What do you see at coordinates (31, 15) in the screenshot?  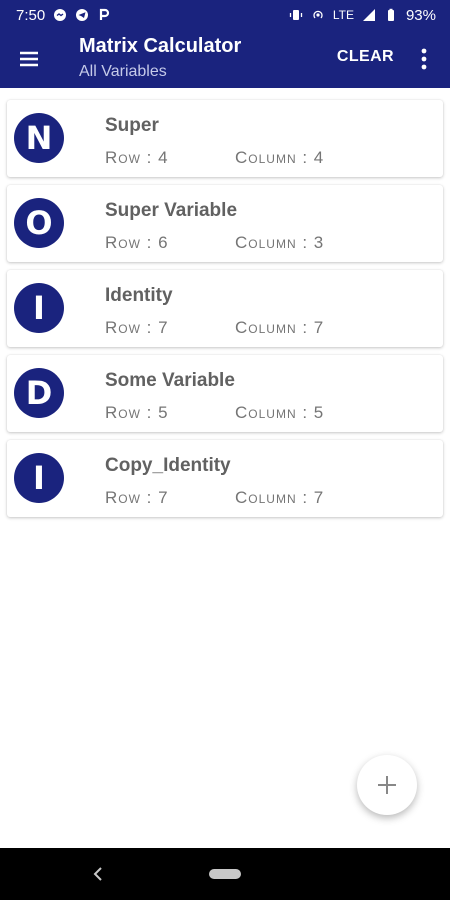 I see `status-time: 7:50` at bounding box center [31, 15].